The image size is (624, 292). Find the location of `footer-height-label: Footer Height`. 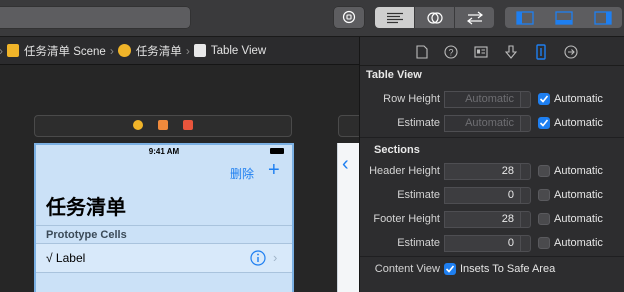

footer-height-label: Footer Height is located at coordinates (406, 219).